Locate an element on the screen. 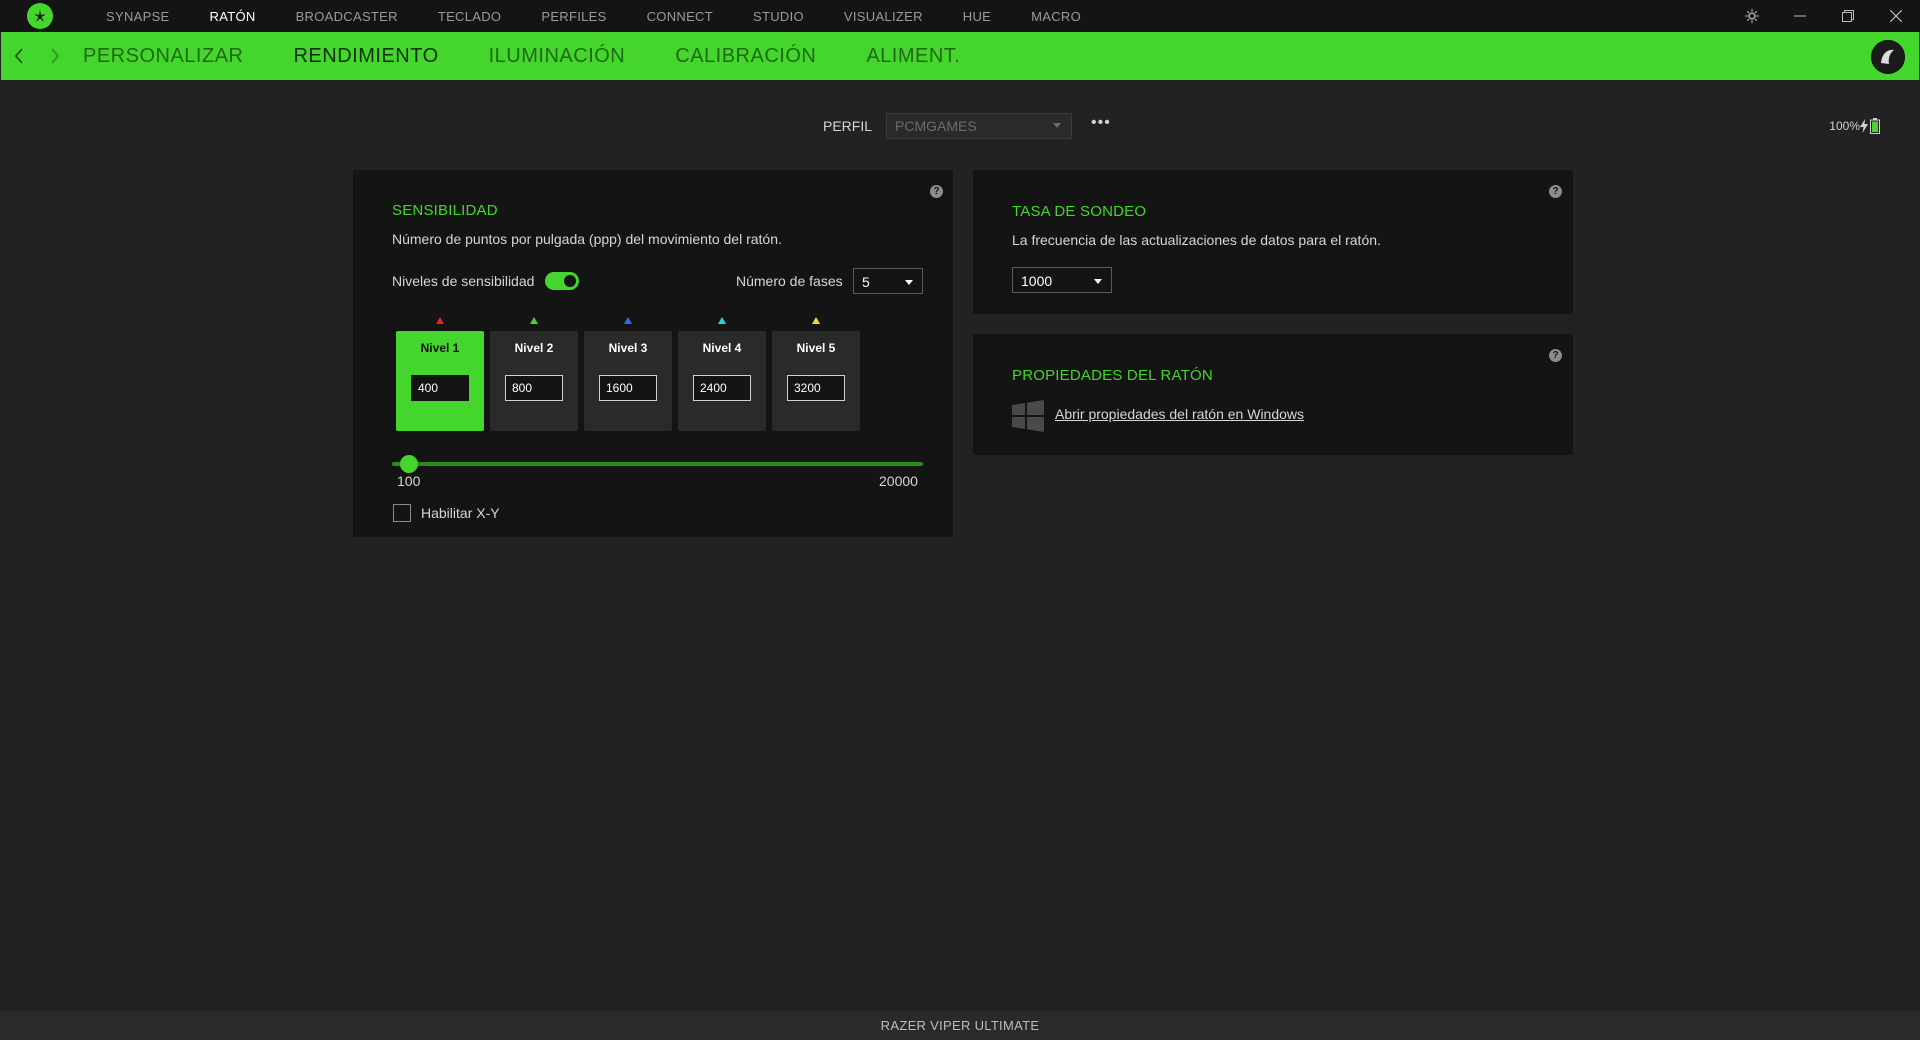  level-dpi-input: 1600 is located at coordinates (628, 388).